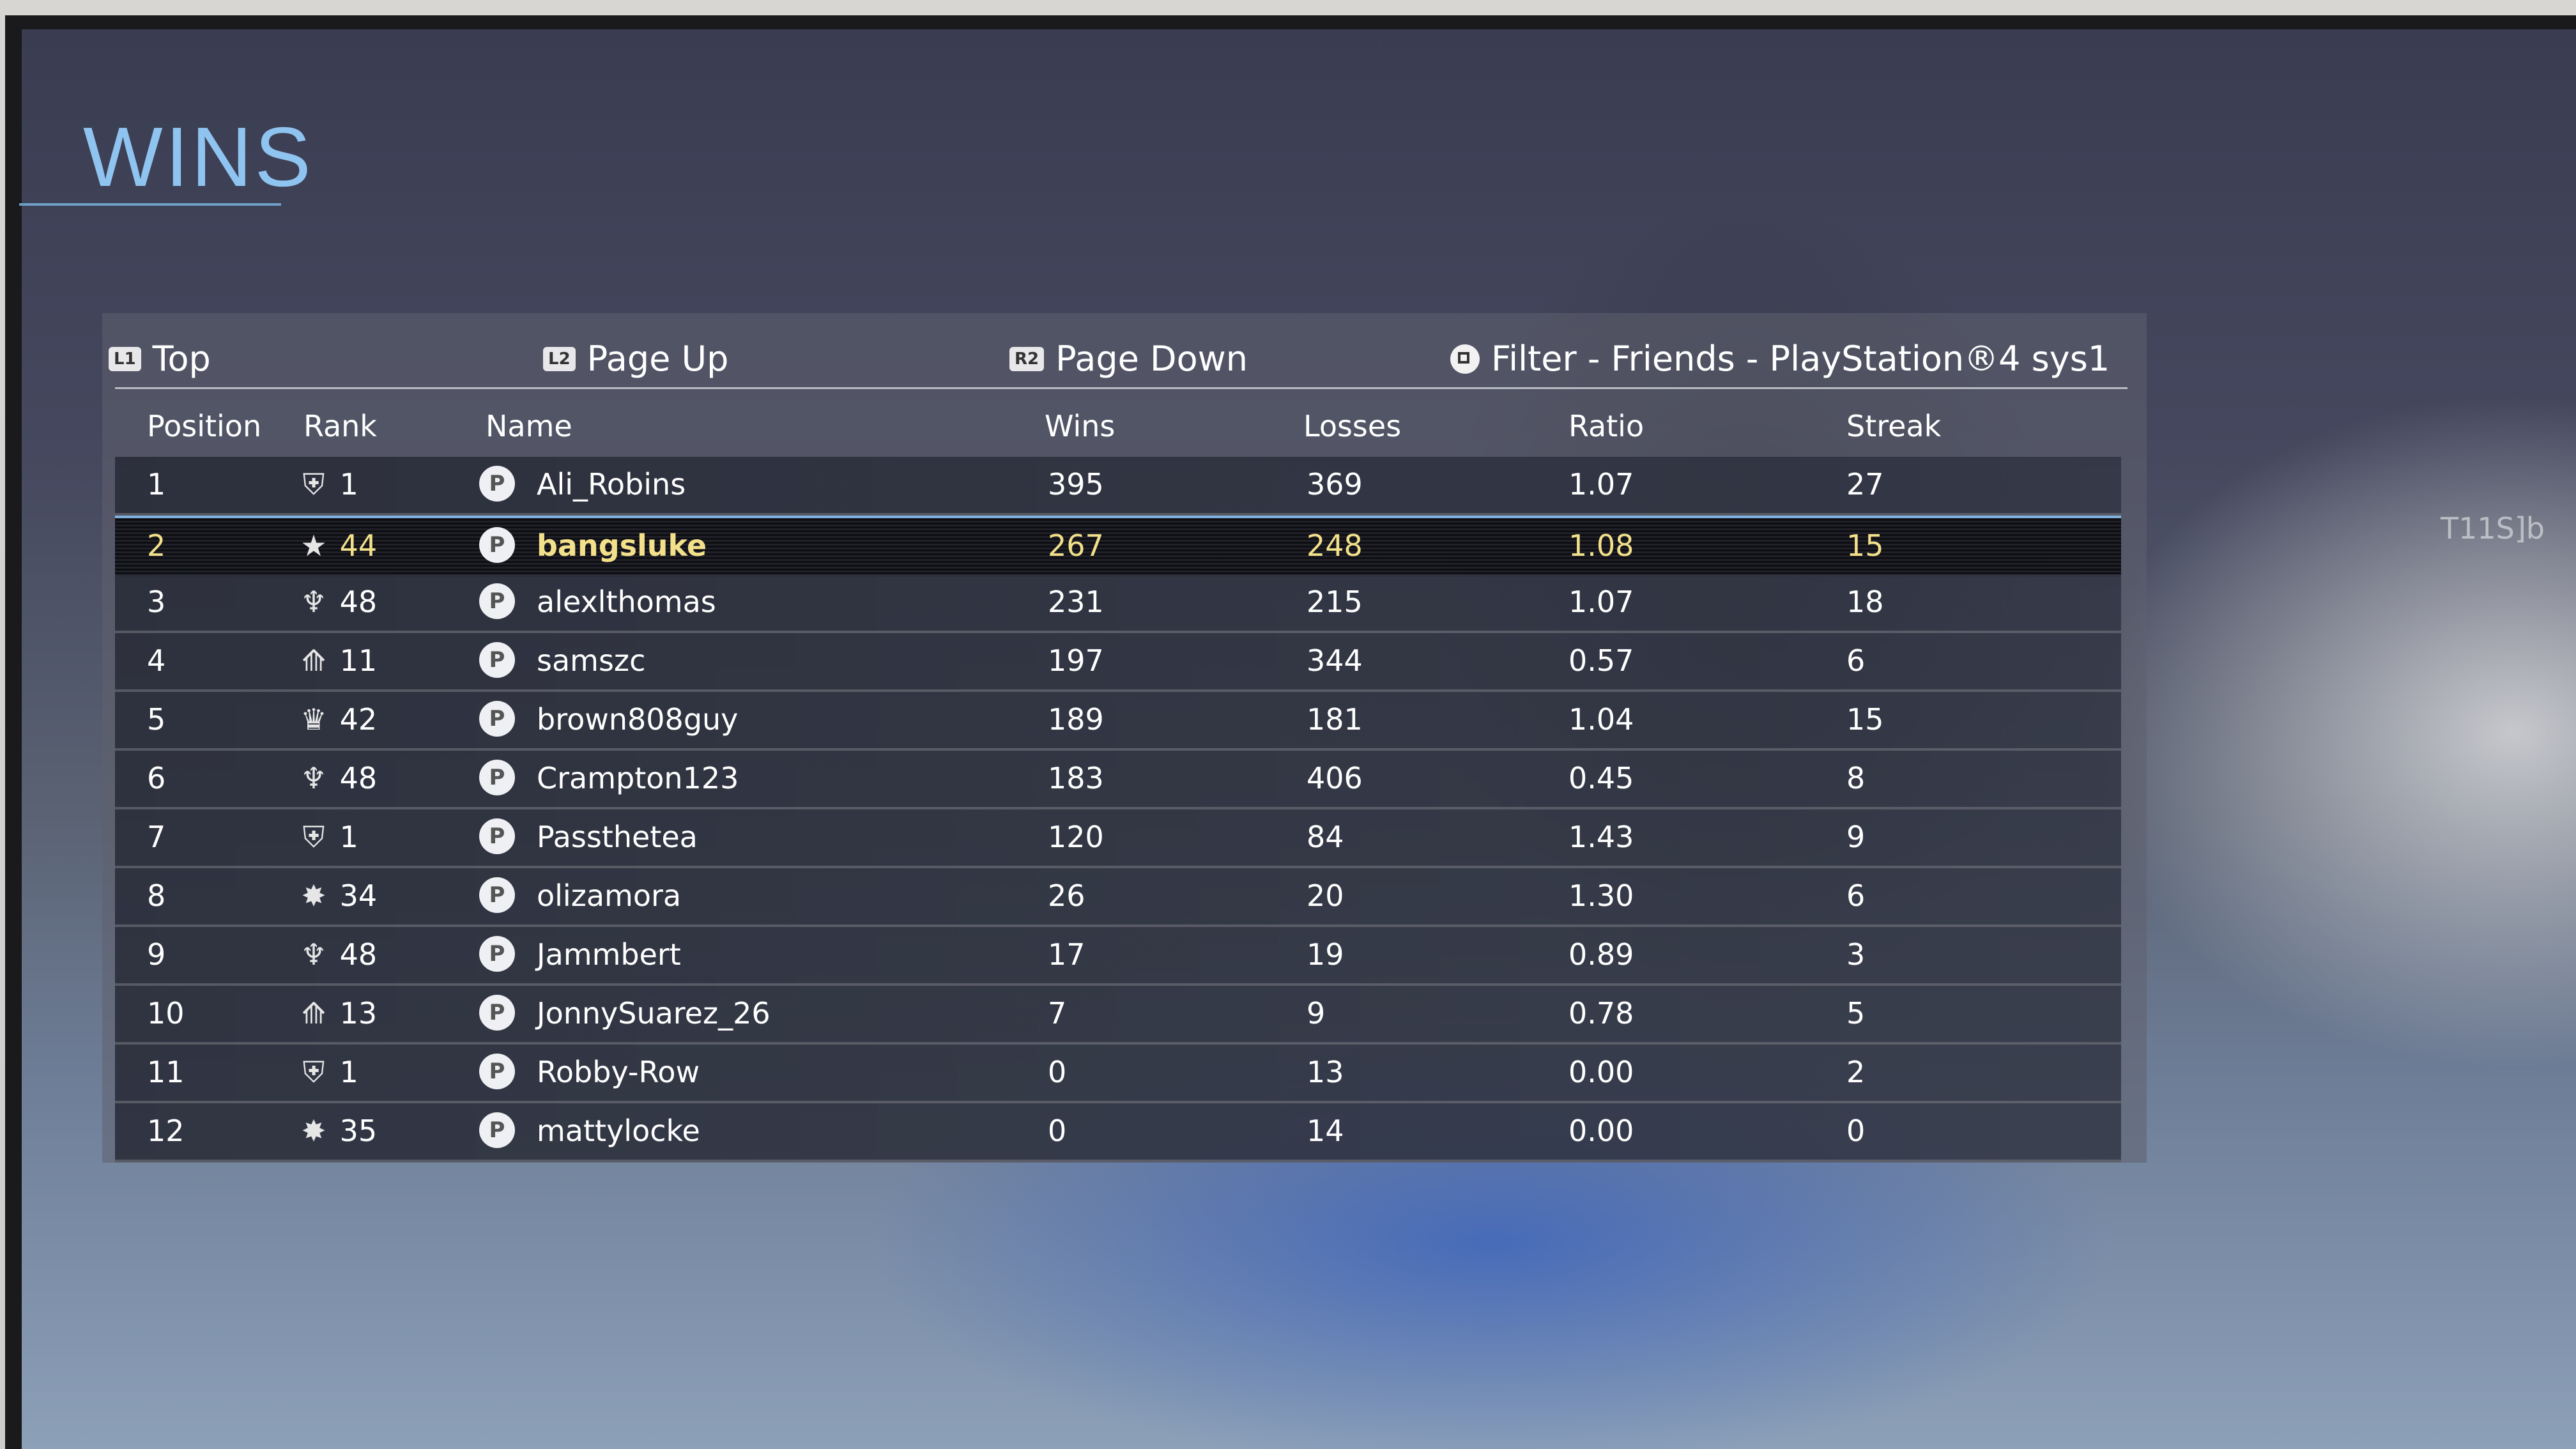  I want to click on title-underline, so click(150, 204).